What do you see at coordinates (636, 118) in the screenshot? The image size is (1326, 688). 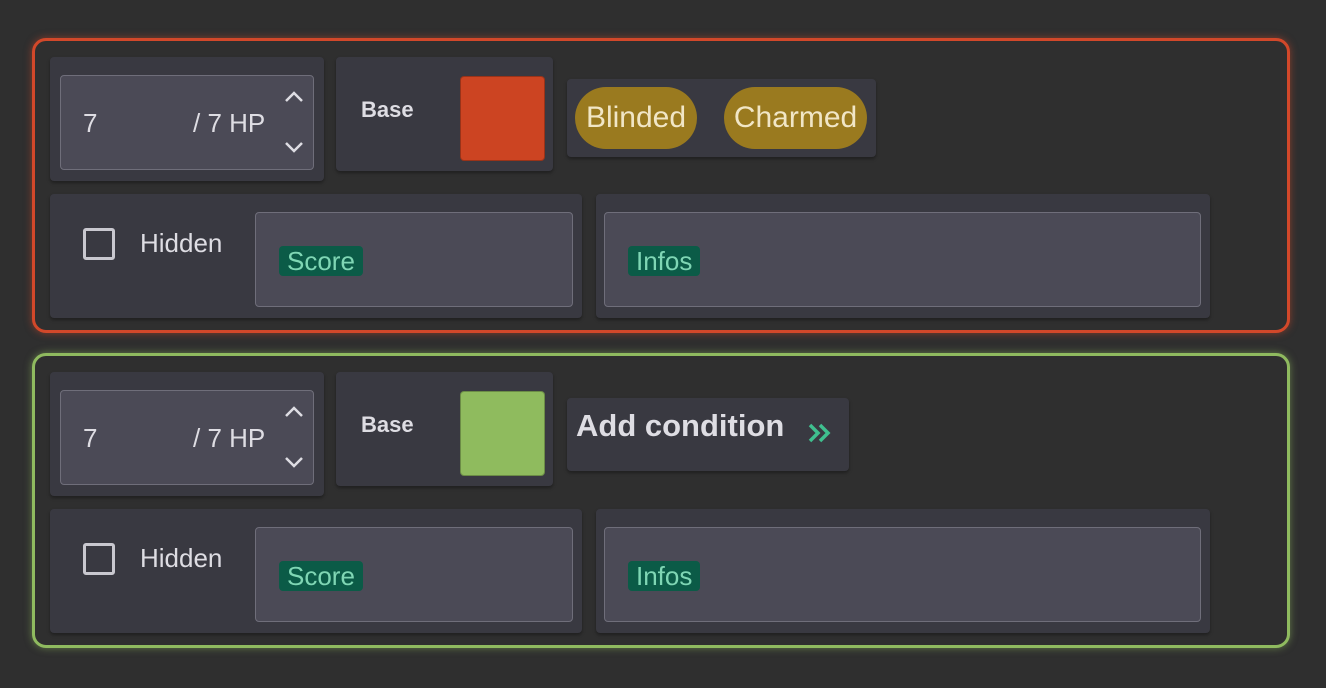 I see `condition-chip-blinded: Blinded` at bounding box center [636, 118].